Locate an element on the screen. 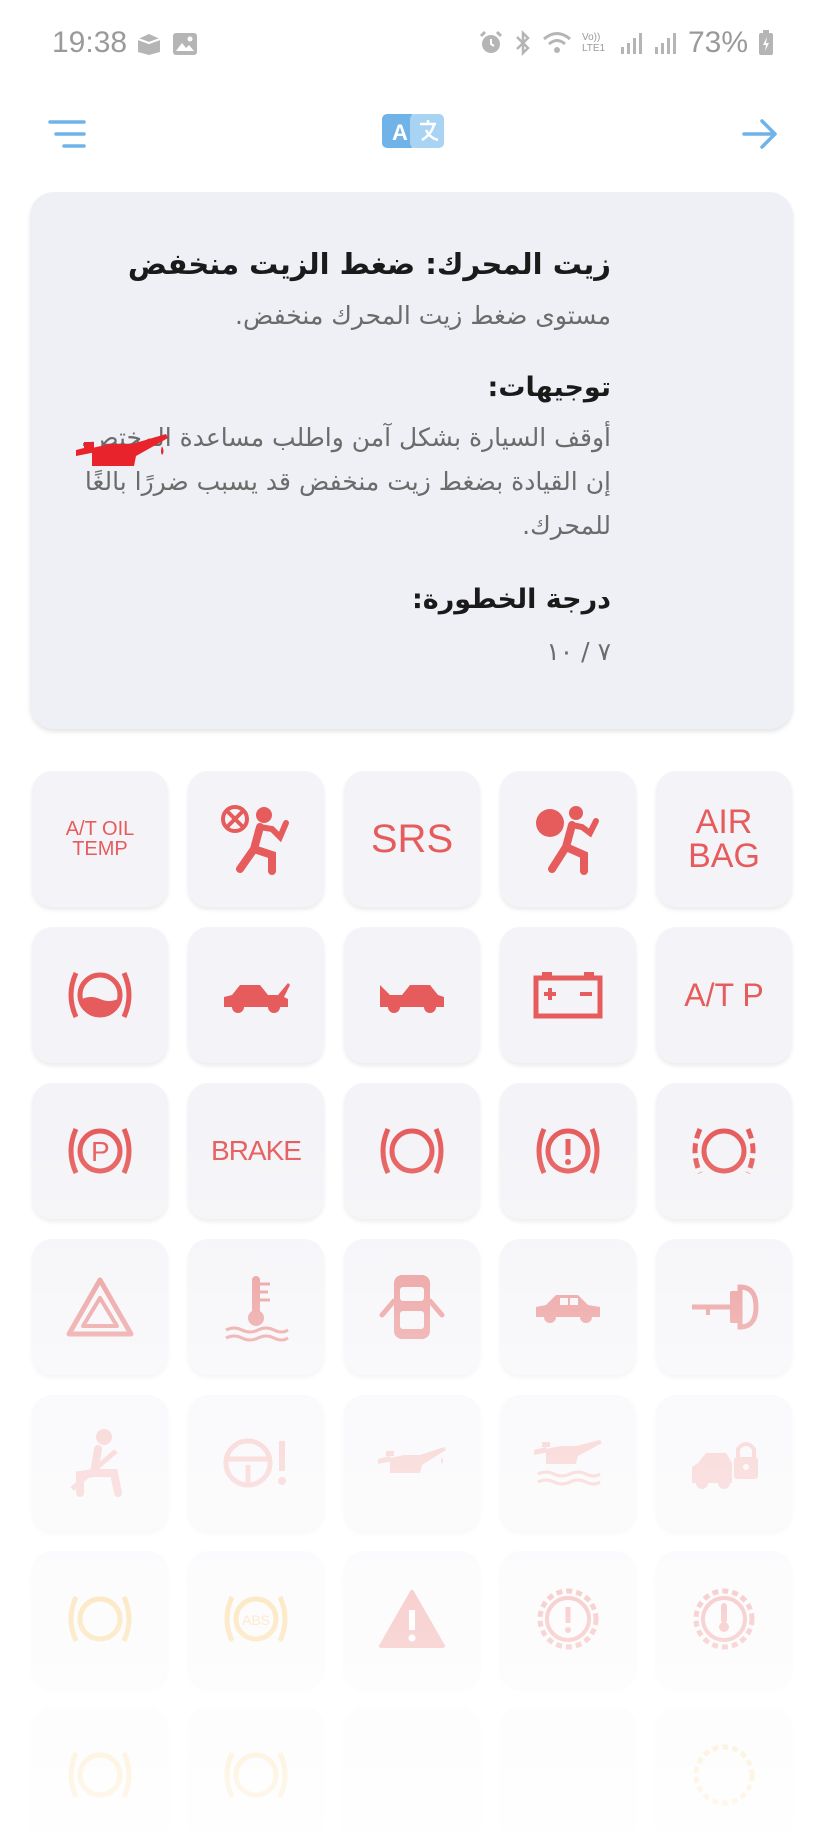 This screenshot has height=1832, width=824. tile-airbag is located at coordinates (568, 839).